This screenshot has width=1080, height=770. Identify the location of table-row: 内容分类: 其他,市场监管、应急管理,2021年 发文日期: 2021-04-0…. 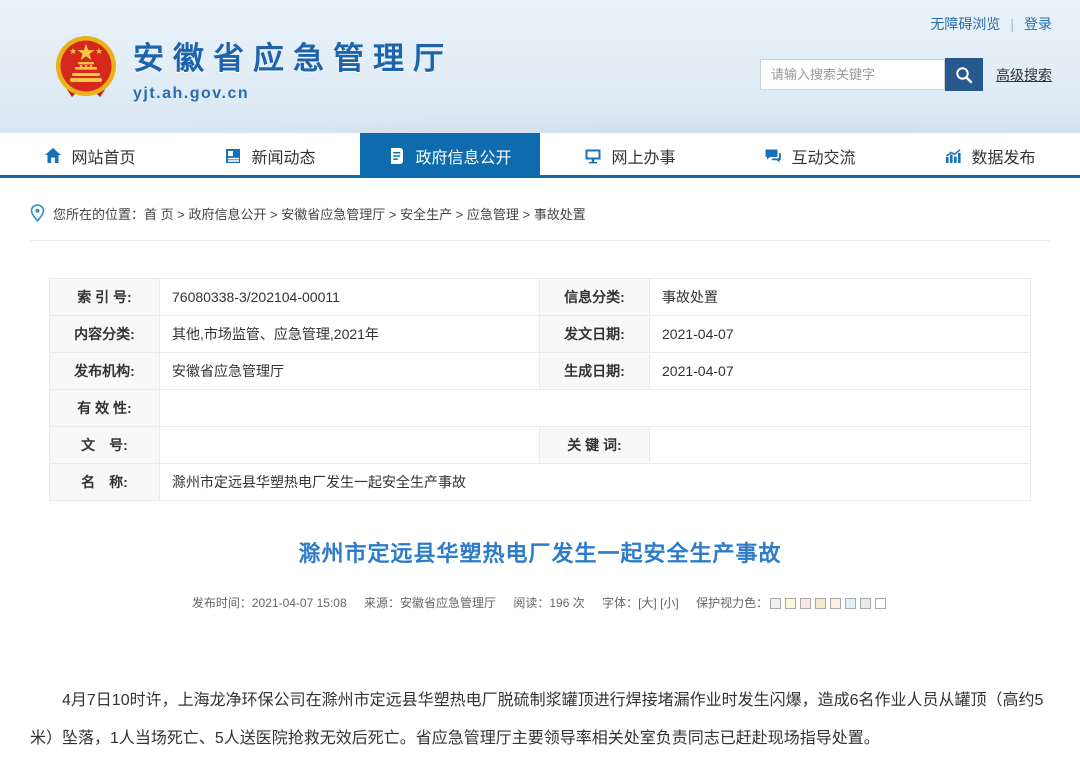
(540, 334).